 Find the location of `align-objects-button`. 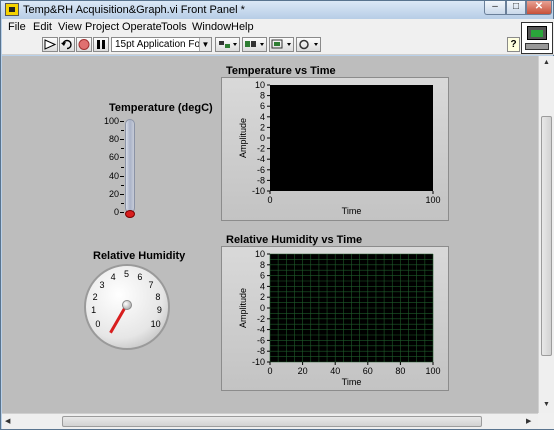

align-objects-button is located at coordinates (227, 44).